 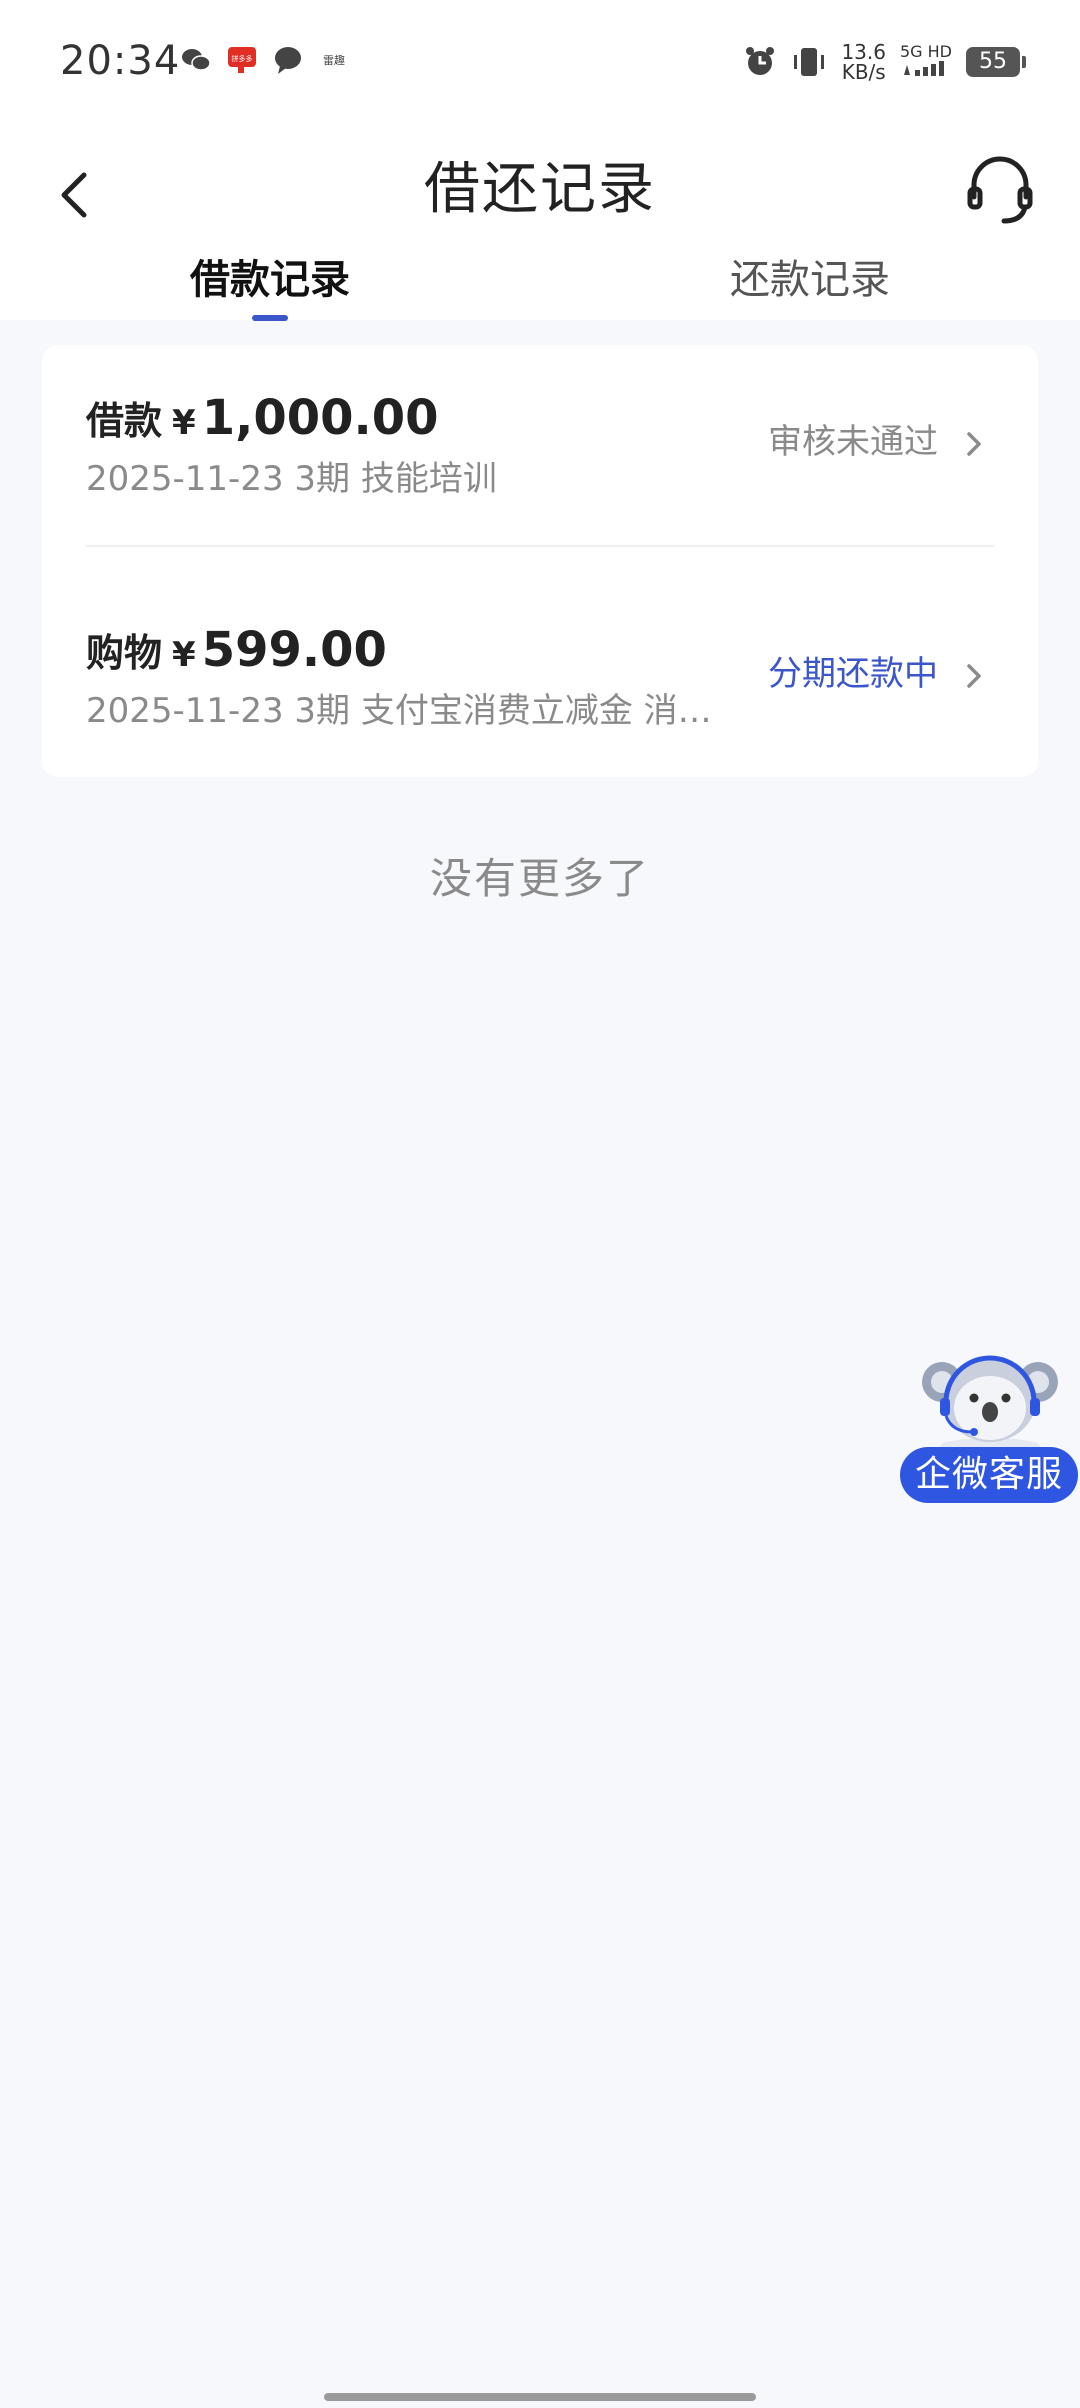 I want to click on header: 借还记录 借款记录 还款记录, so click(x=540, y=225).